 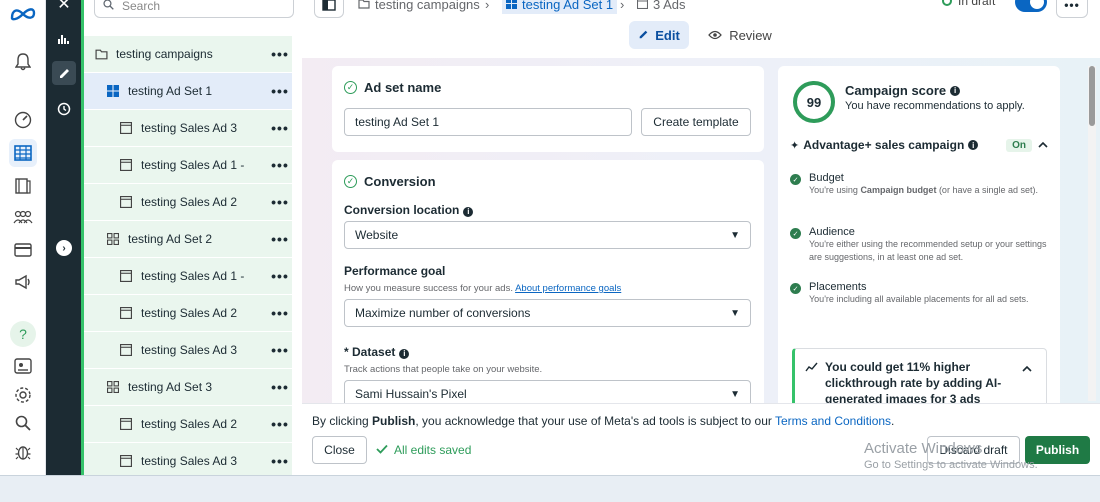 What do you see at coordinates (193, 276) in the screenshot?
I see `tree-item-label: testing Sales Ad 1 -` at bounding box center [193, 276].